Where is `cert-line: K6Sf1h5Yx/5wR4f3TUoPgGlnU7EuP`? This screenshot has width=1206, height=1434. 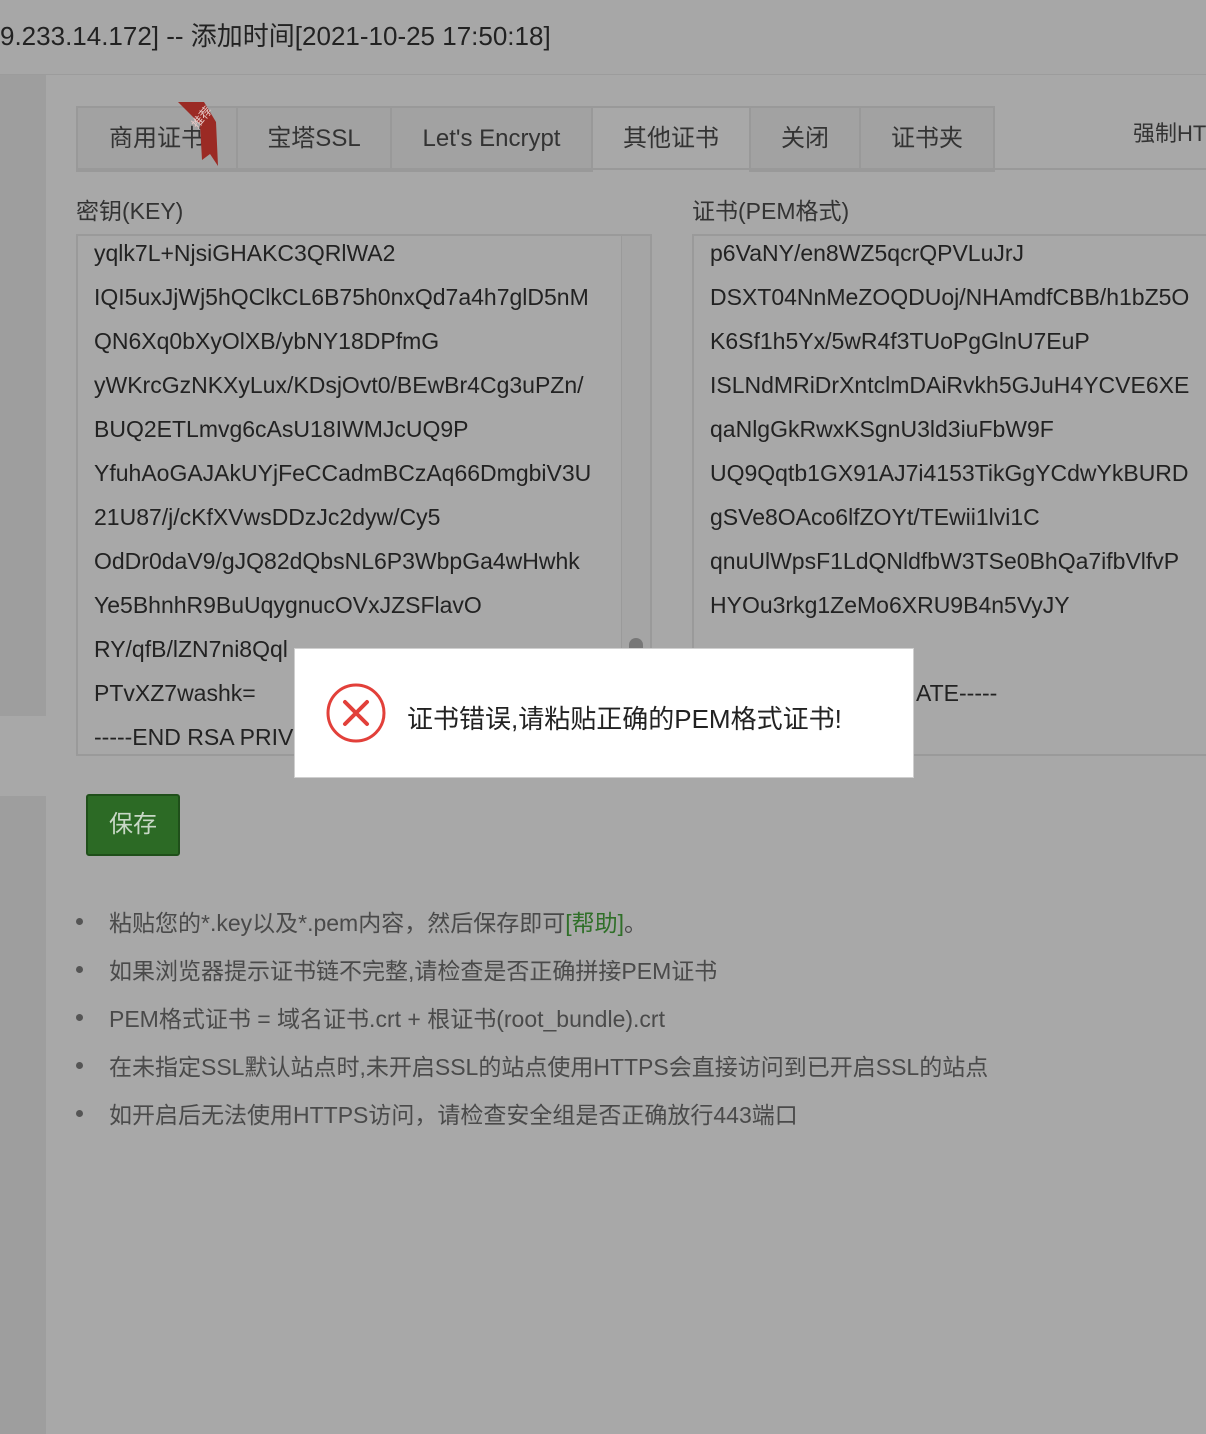 cert-line: K6Sf1h5Yx/5wR4f3TUoPgGlnU7EuP is located at coordinates (900, 341).